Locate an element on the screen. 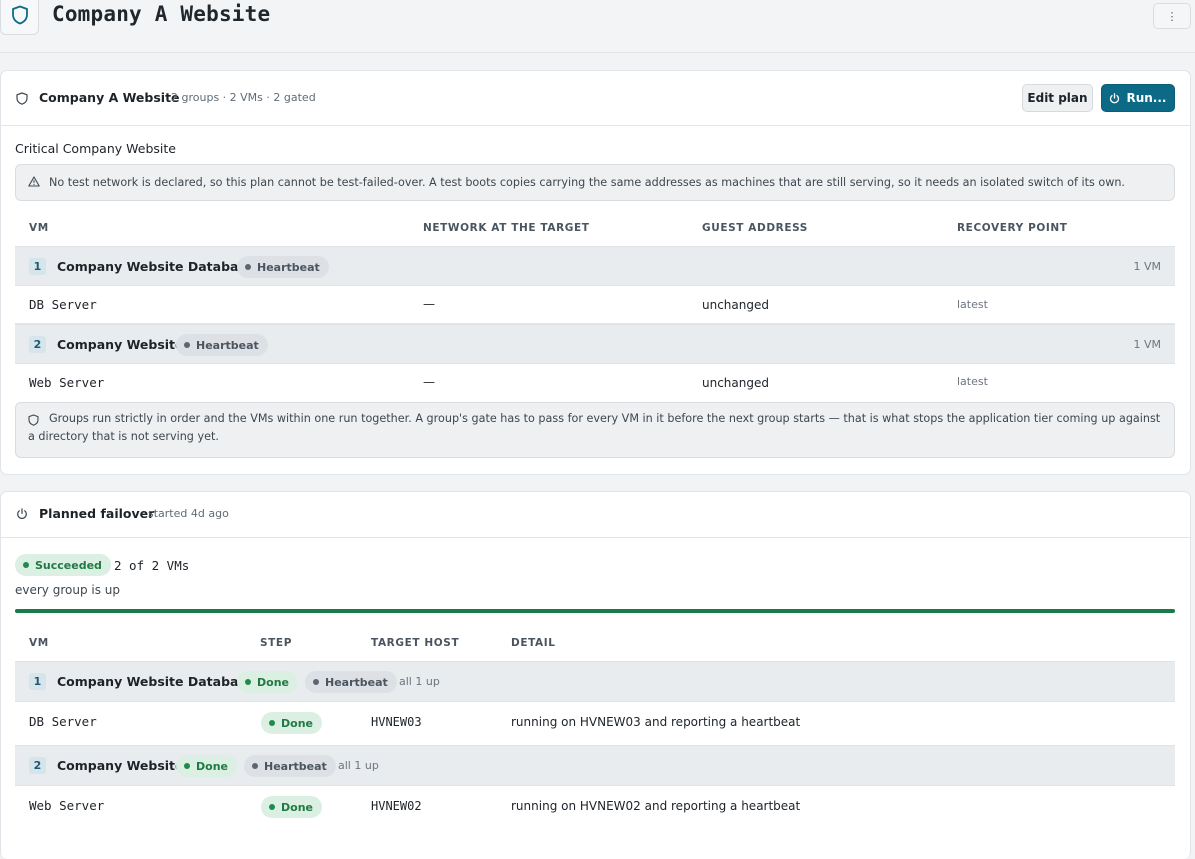 Image resolution: width=1195 pixels, height=859 pixels. plan-vm-row: Web Server — unchanged latest is located at coordinates (595, 383).